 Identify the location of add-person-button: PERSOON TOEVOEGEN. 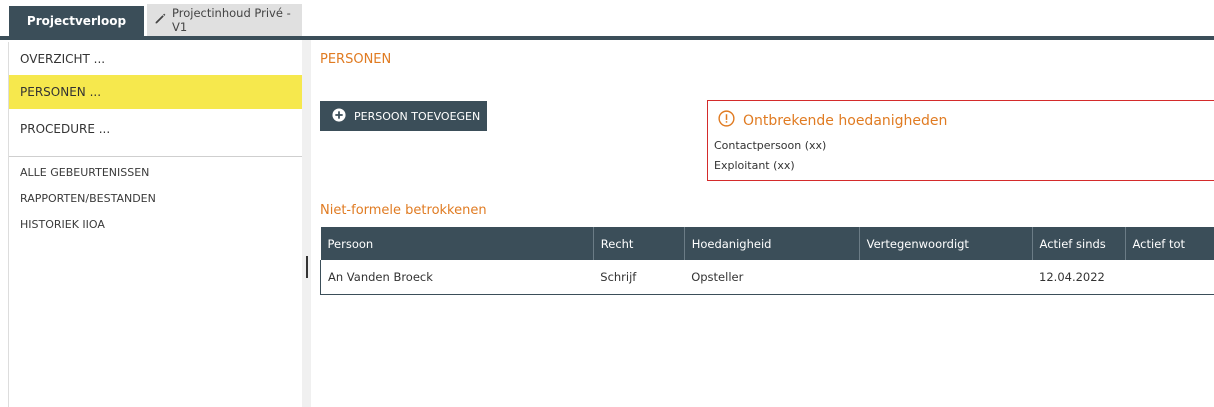
(403, 116).